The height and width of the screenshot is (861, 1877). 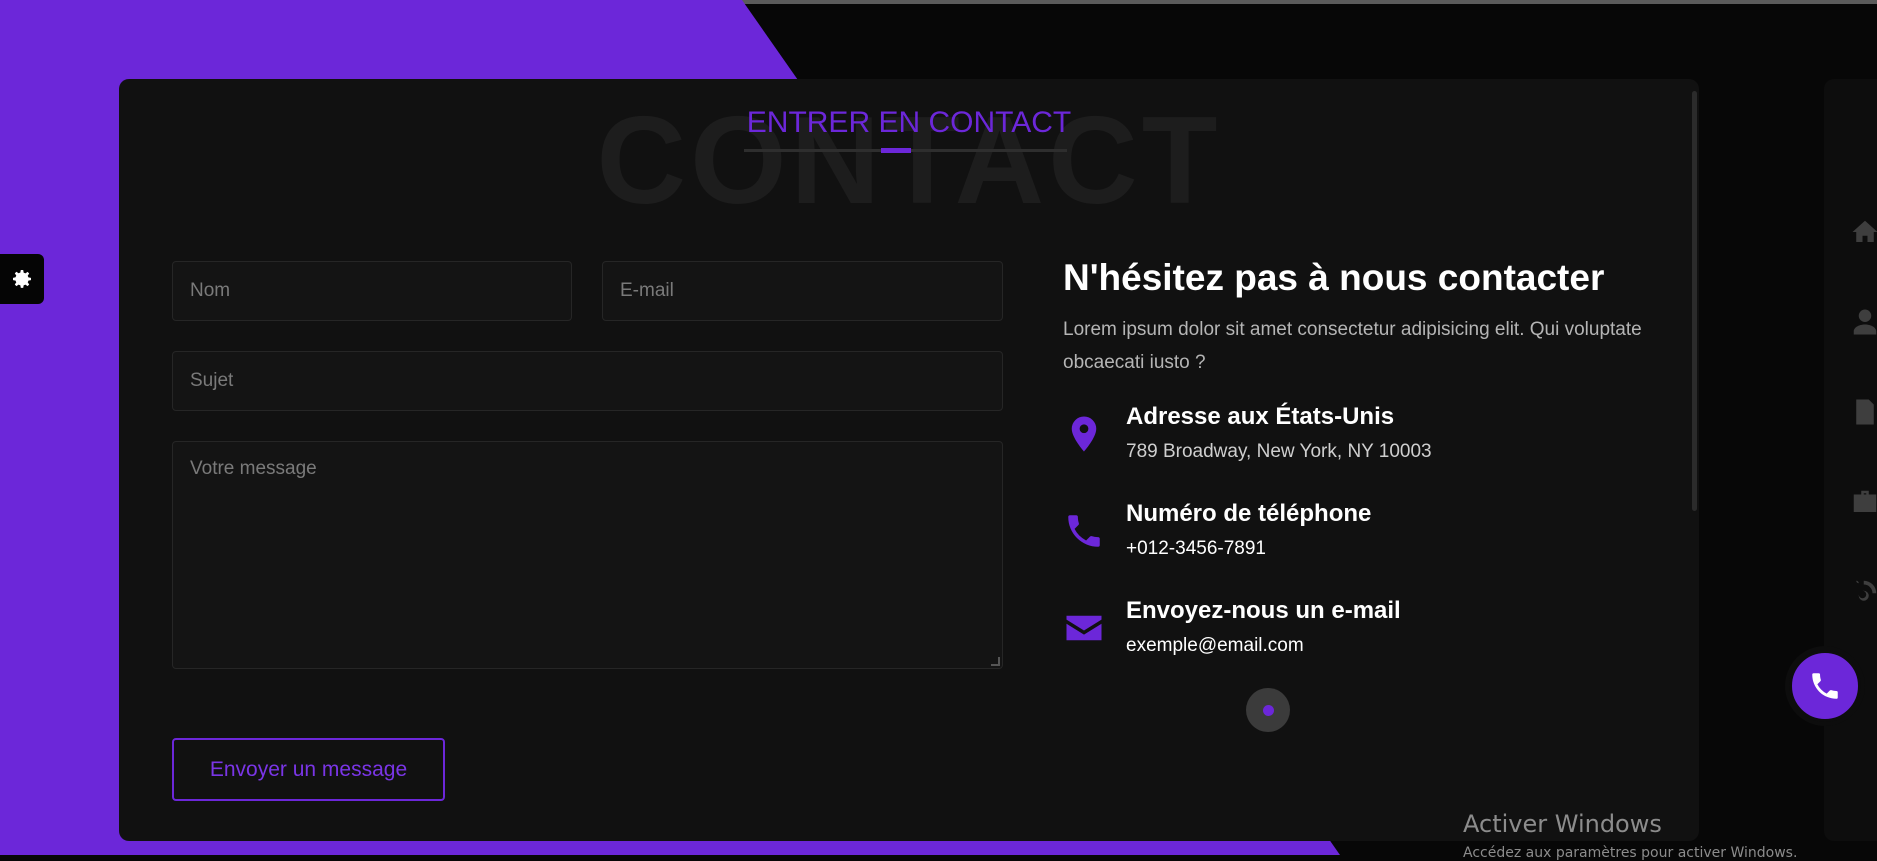 I want to click on phone-title: Numéro de téléphone, so click(x=1249, y=513).